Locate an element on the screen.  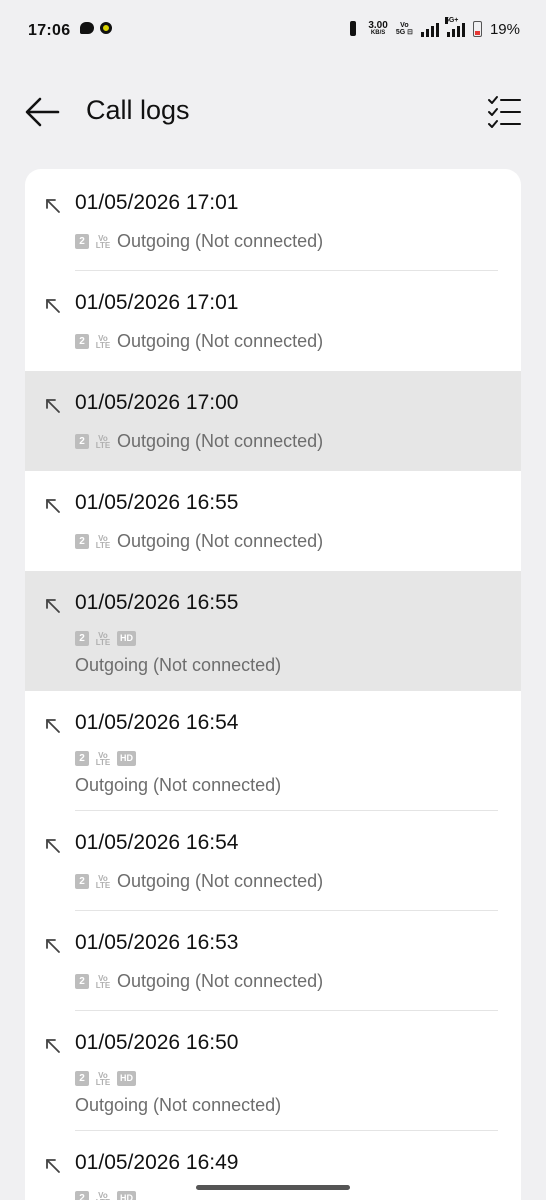
volte-status-top: Vo is located at coordinates (404, 25).